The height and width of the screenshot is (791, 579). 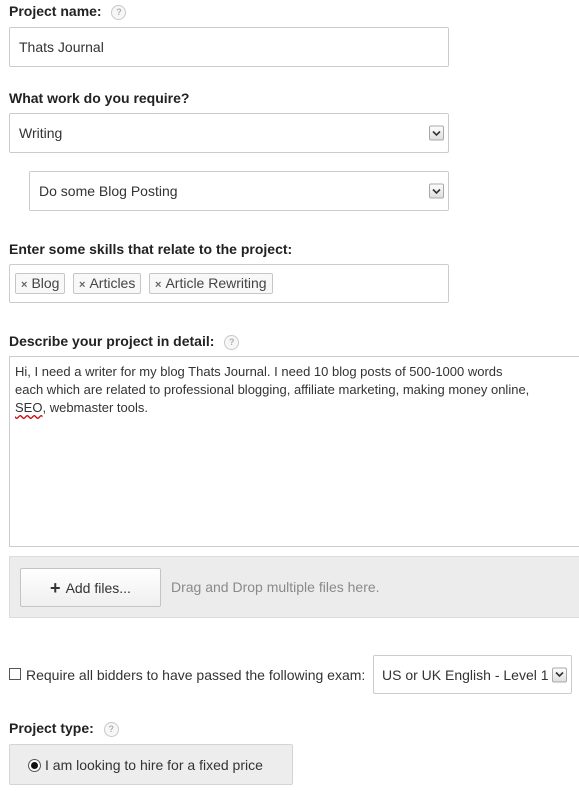 I want to click on work-label: What work do you require?, so click(x=99, y=98).